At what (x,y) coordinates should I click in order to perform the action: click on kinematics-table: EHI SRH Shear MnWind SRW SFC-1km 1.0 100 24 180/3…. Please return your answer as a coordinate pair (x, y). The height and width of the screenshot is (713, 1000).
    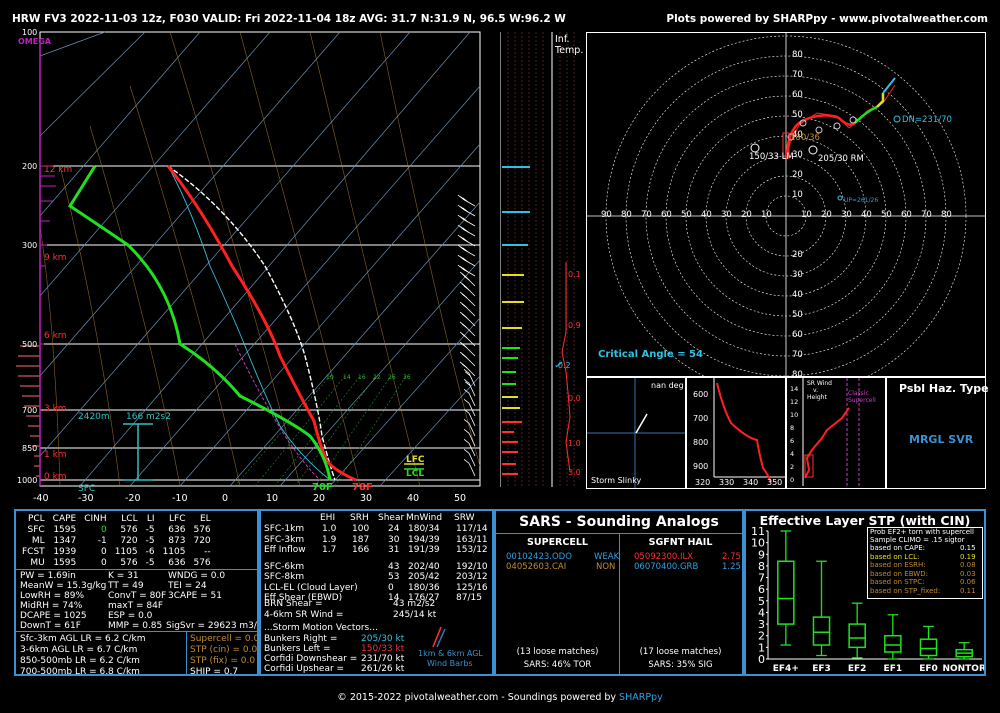
    Looking at the image, I should click on (378, 558).